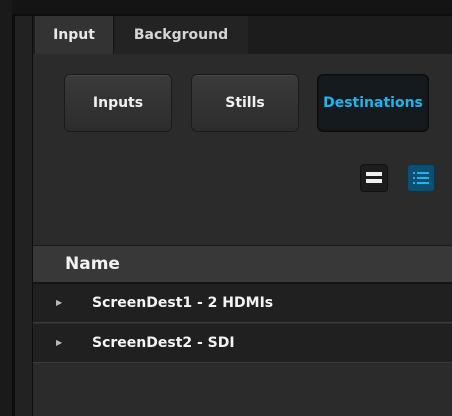 The height and width of the screenshot is (416, 452). What do you see at coordinates (242, 343) in the screenshot?
I see `table-row: ▶ ScreenDest2 - SDI` at bounding box center [242, 343].